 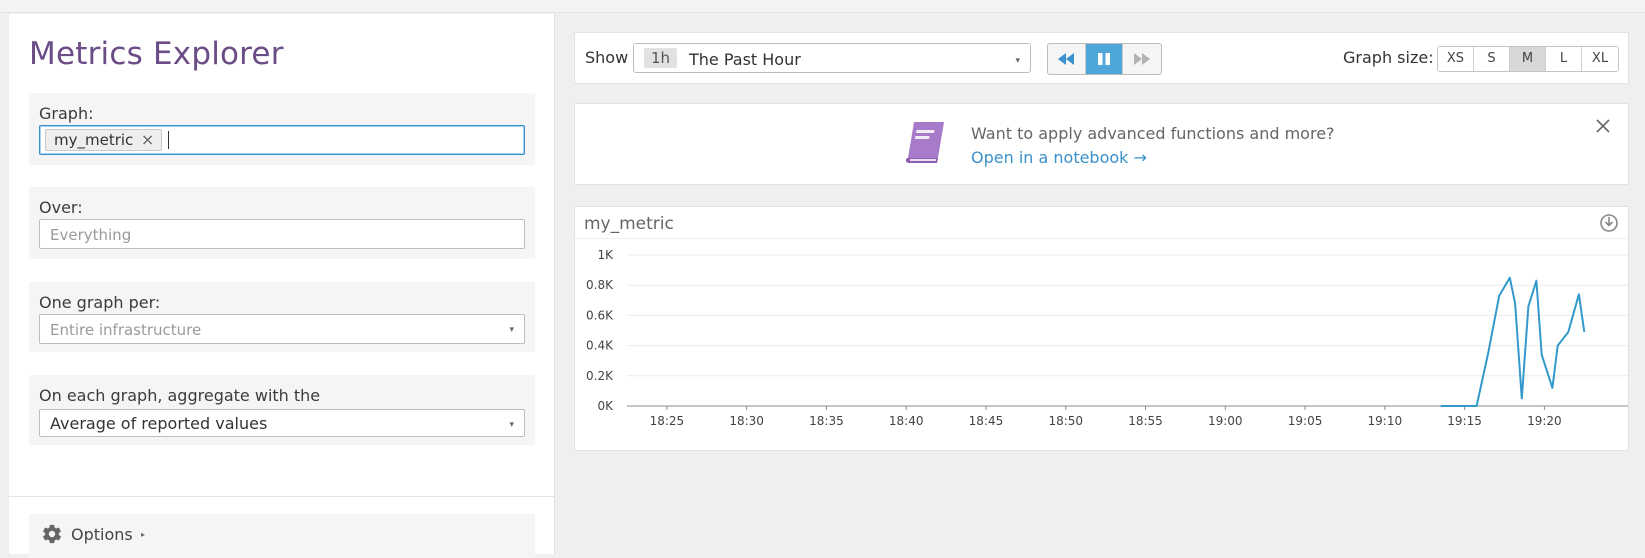 I want to click on text-cursor, so click(x=168, y=140).